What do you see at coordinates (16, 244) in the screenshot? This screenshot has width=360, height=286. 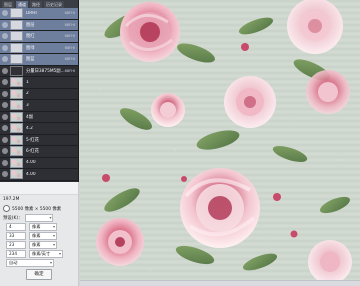 I see `resolution-input: 23` at bounding box center [16, 244].